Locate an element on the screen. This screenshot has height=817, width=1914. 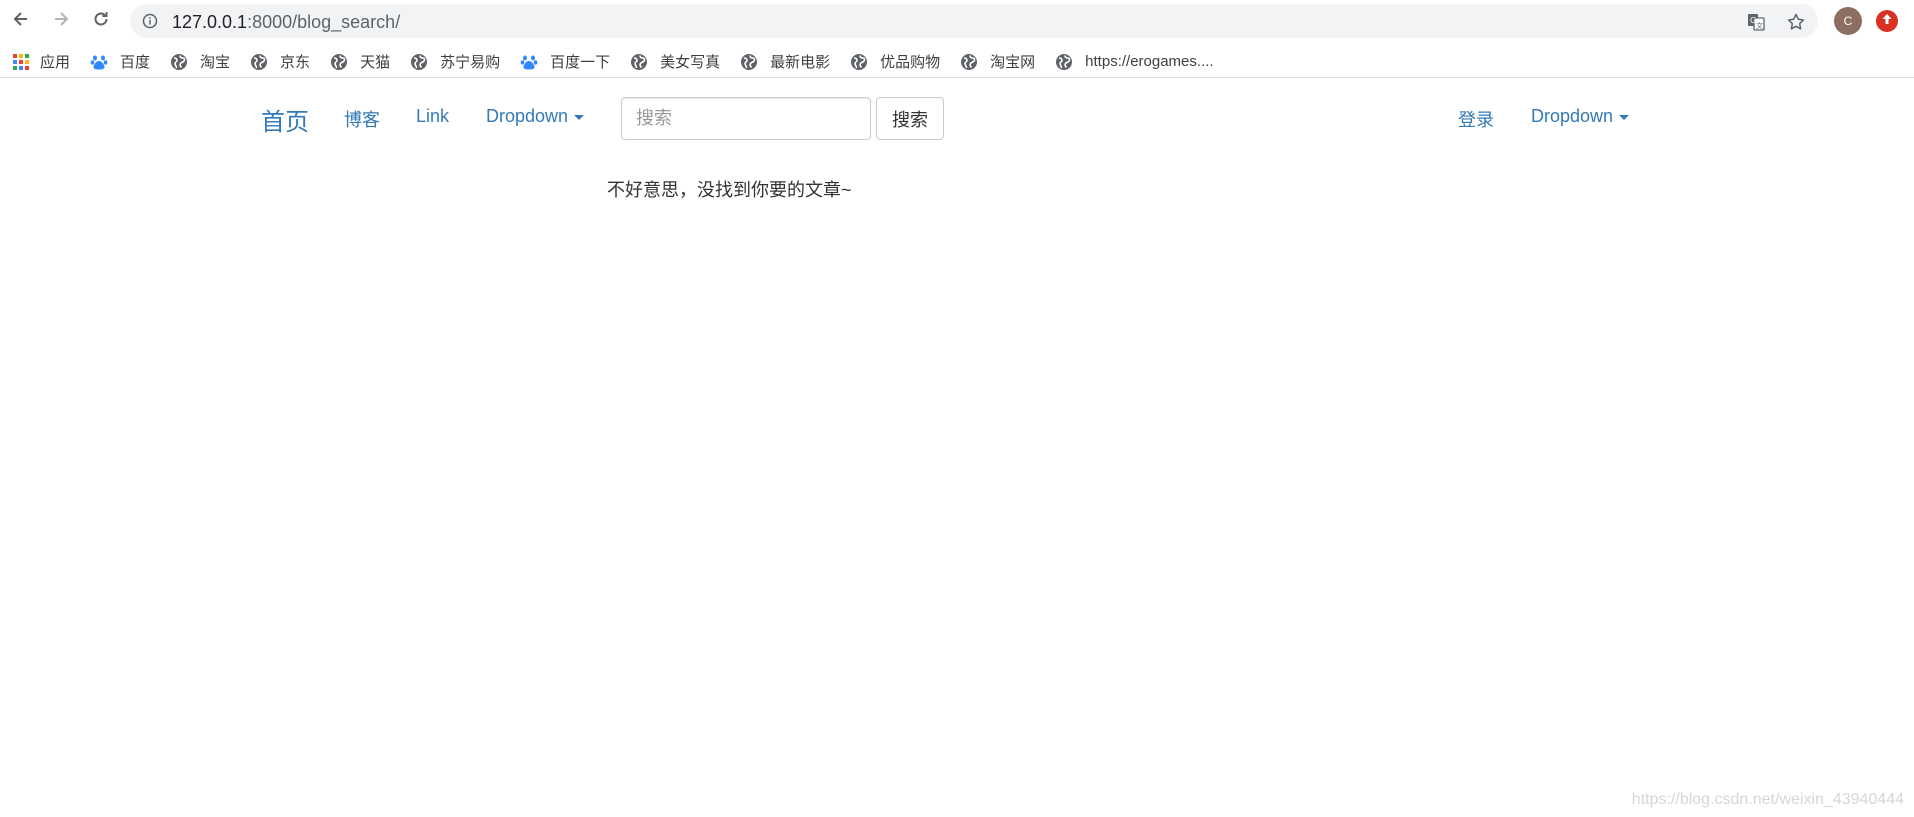
nav-dropdown-left: Dropdown is located at coordinates (535, 116).